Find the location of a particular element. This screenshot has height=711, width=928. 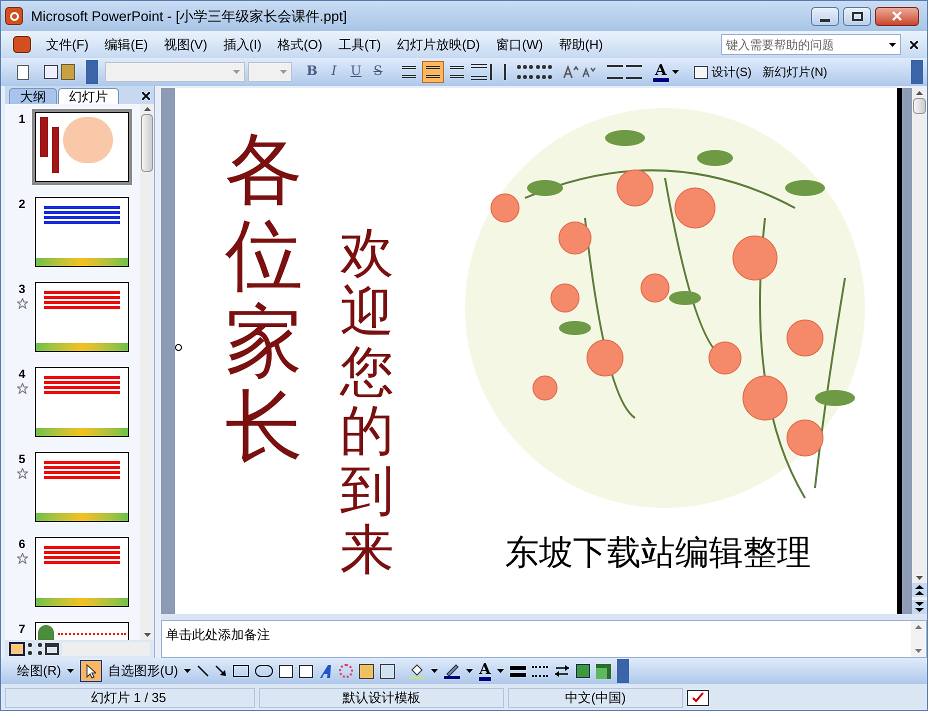

menu-item: 帮助(H) is located at coordinates (581, 44).